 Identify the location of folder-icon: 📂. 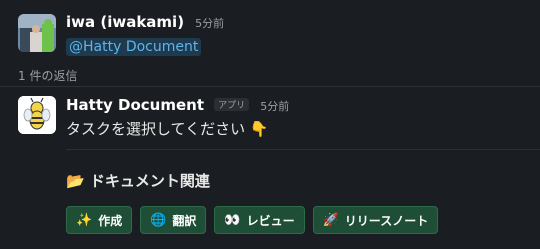
(75, 181).